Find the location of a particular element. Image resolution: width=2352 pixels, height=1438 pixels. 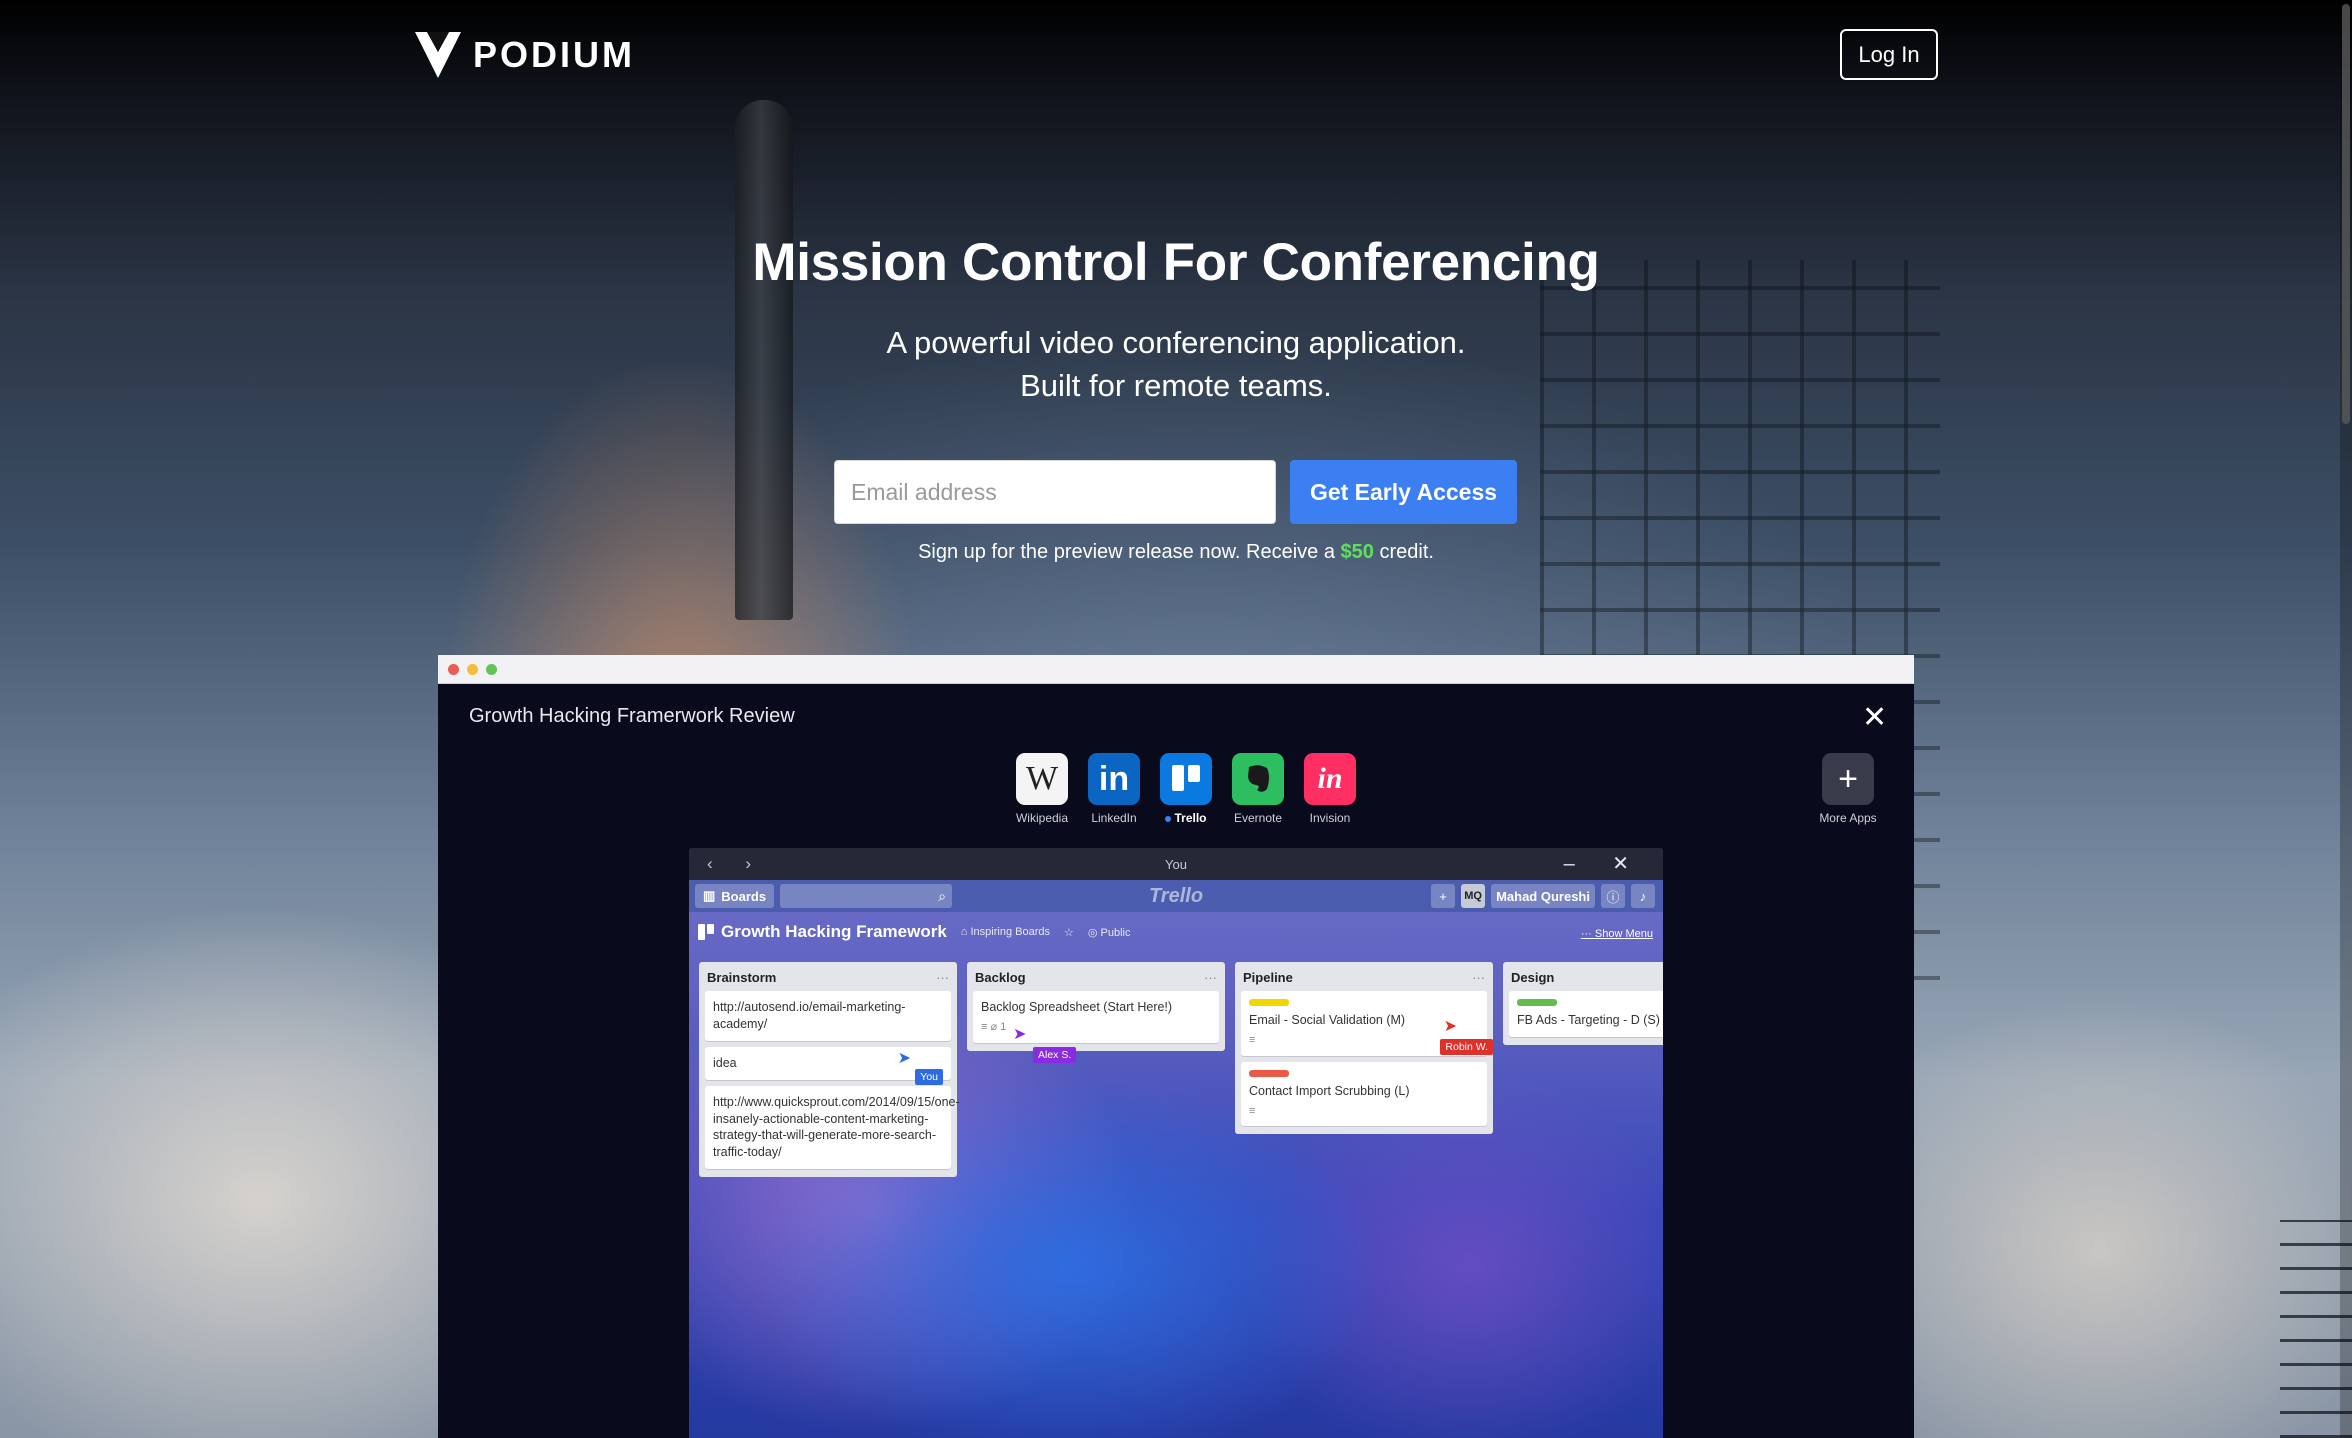

list-title: Backlog is located at coordinates (1000, 977).